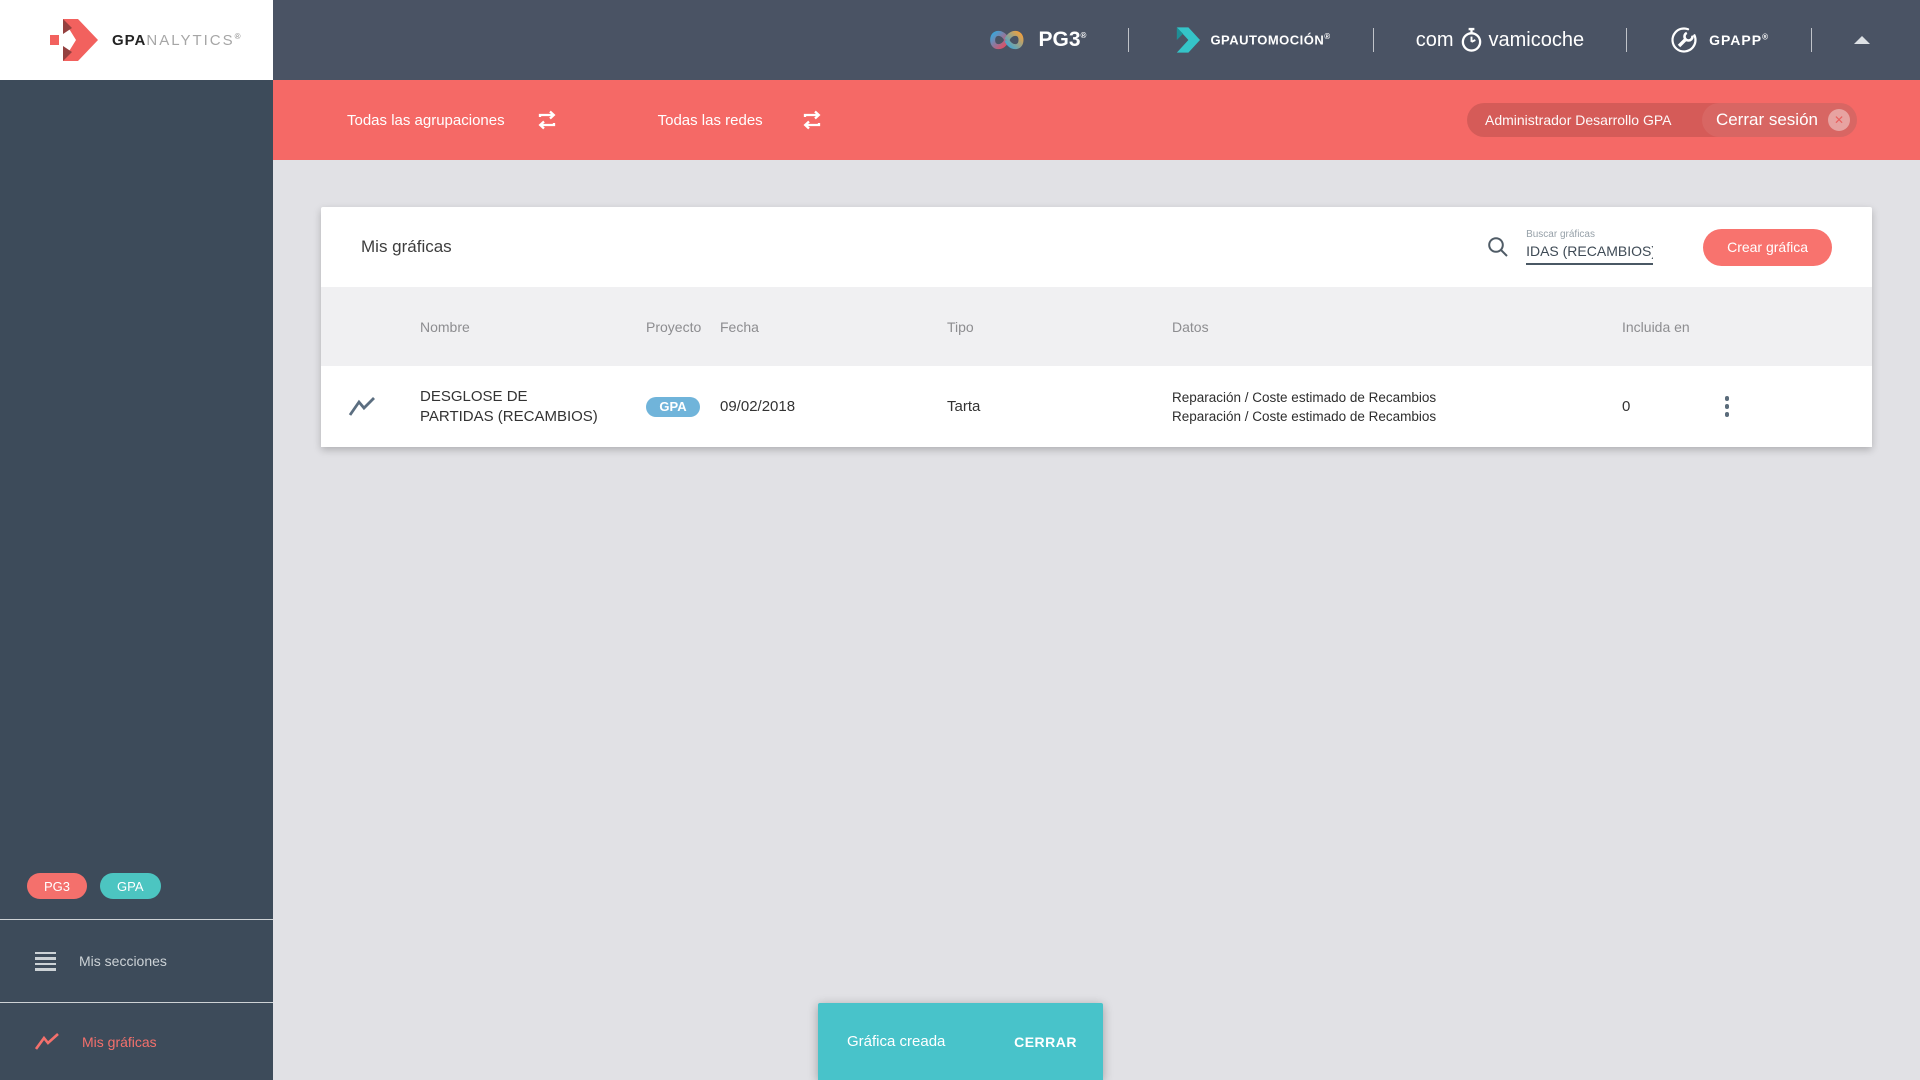  I want to click on search-field: Buscar gráficas IDAS (RECAMBIOS), so click(1590, 247).